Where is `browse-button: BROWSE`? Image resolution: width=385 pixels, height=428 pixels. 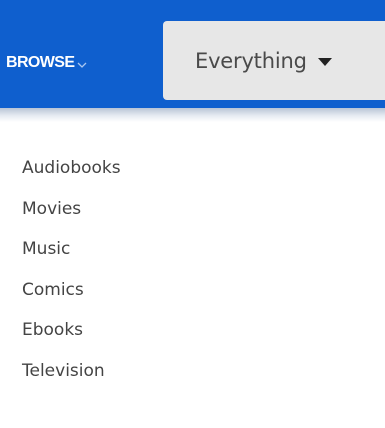 browse-button: BROWSE is located at coordinates (44, 63).